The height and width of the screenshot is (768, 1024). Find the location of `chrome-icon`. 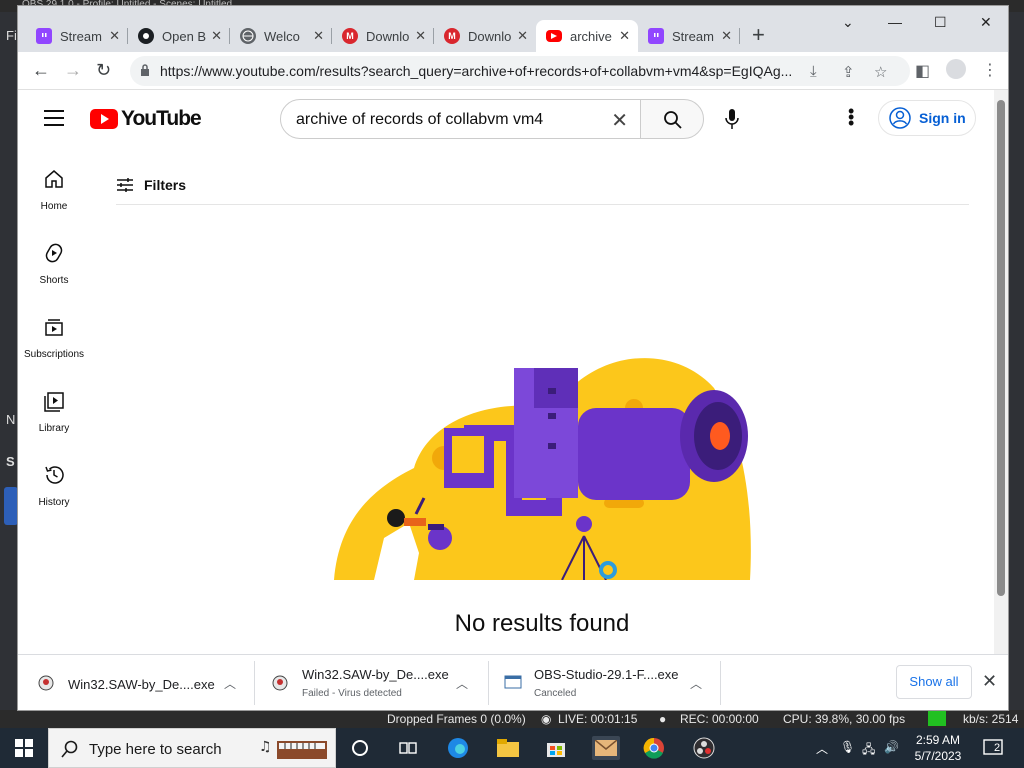

chrome-icon is located at coordinates (654, 748).